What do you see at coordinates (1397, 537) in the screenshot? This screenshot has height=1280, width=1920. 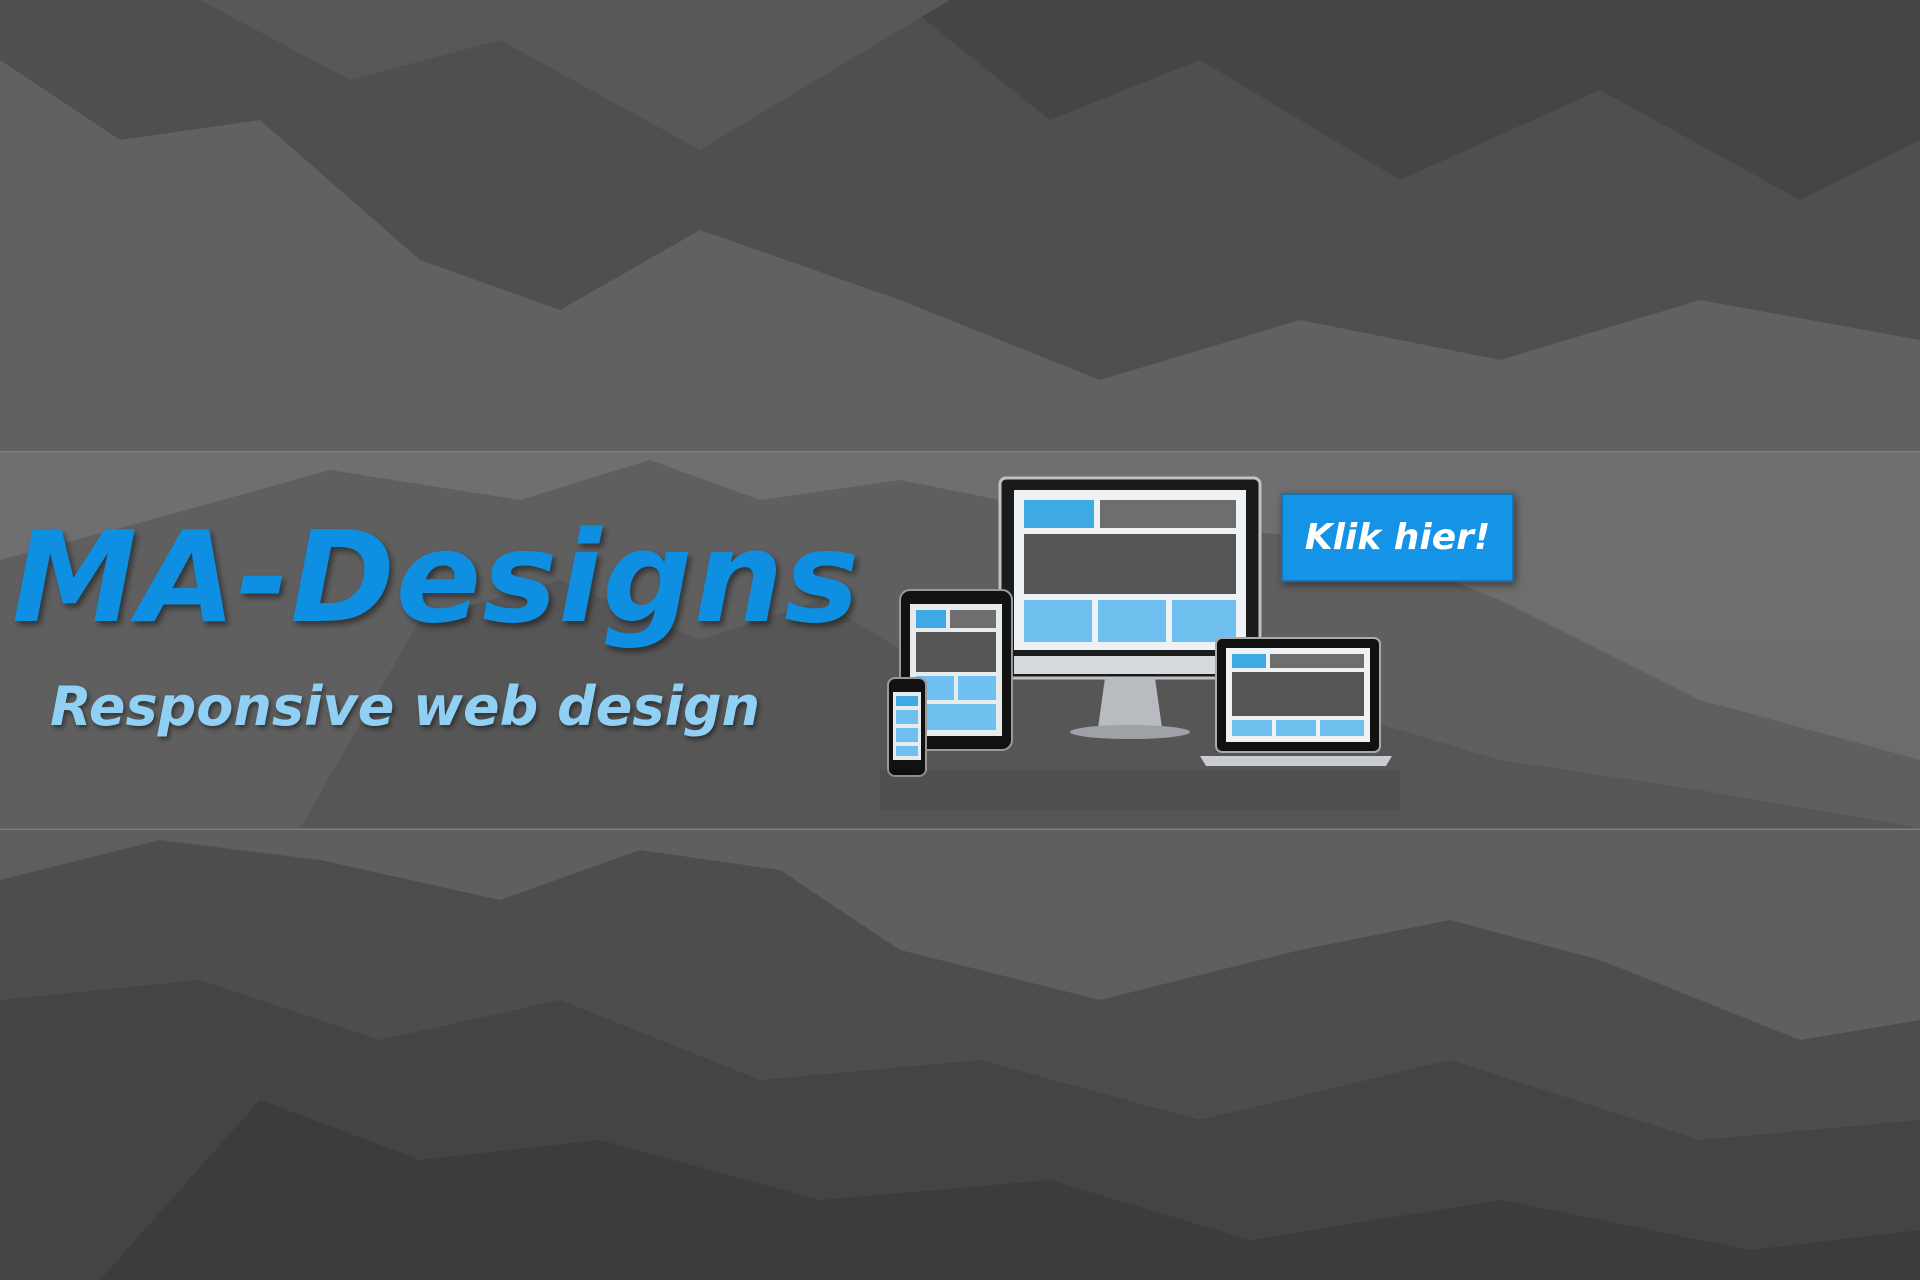 I see `cta-button: Klik hier!` at bounding box center [1397, 537].